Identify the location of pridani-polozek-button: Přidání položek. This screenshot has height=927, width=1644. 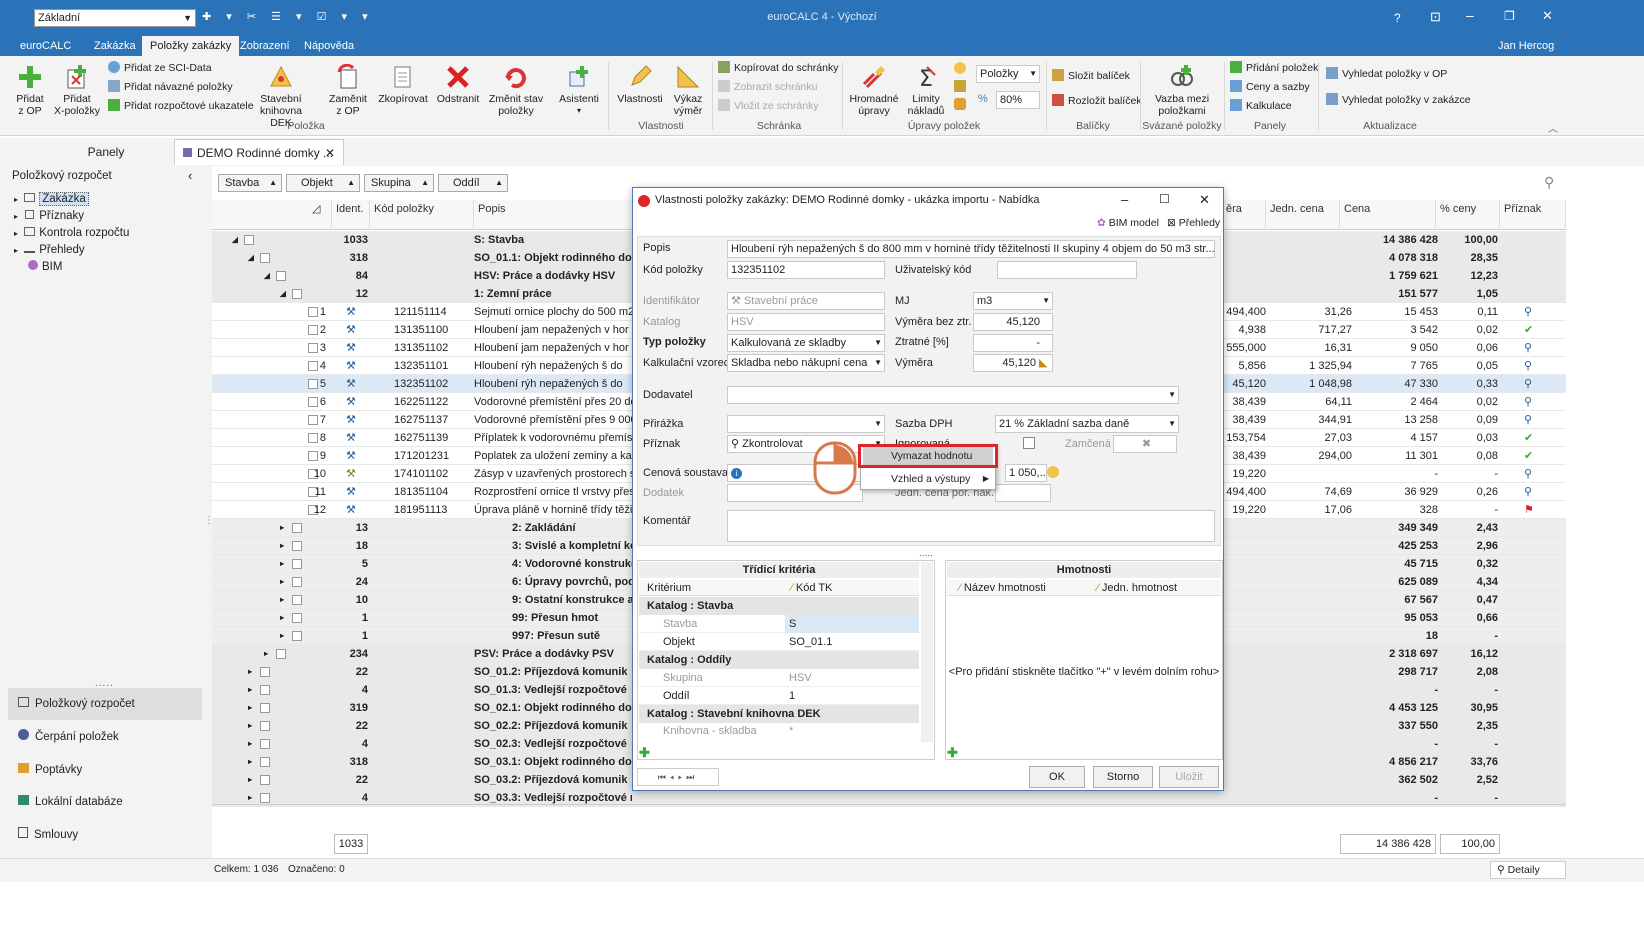
(1274, 68).